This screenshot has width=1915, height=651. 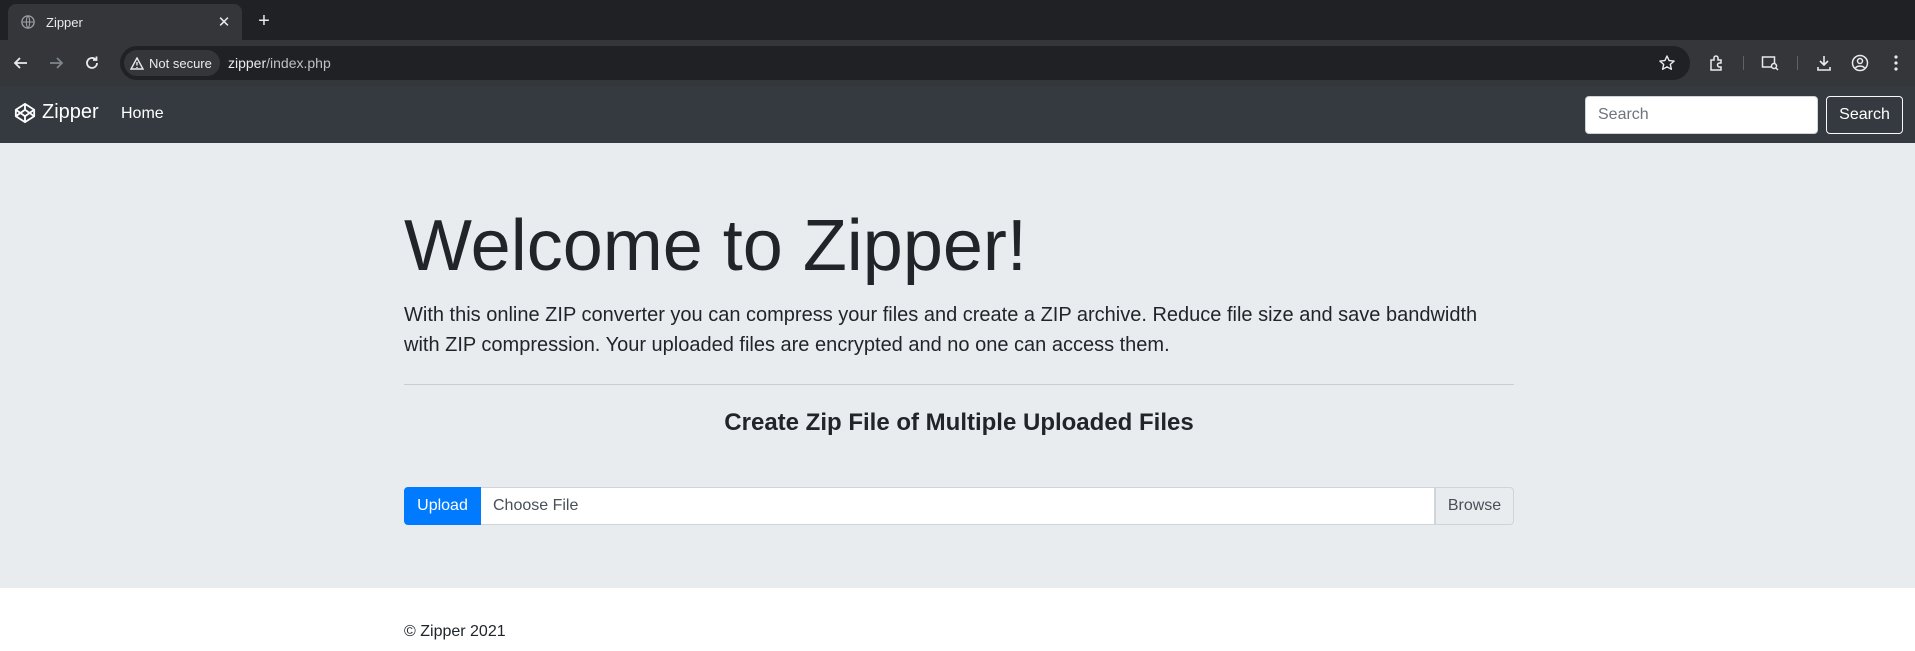 What do you see at coordinates (1896, 63) in the screenshot?
I see `kebab-menu-icon` at bounding box center [1896, 63].